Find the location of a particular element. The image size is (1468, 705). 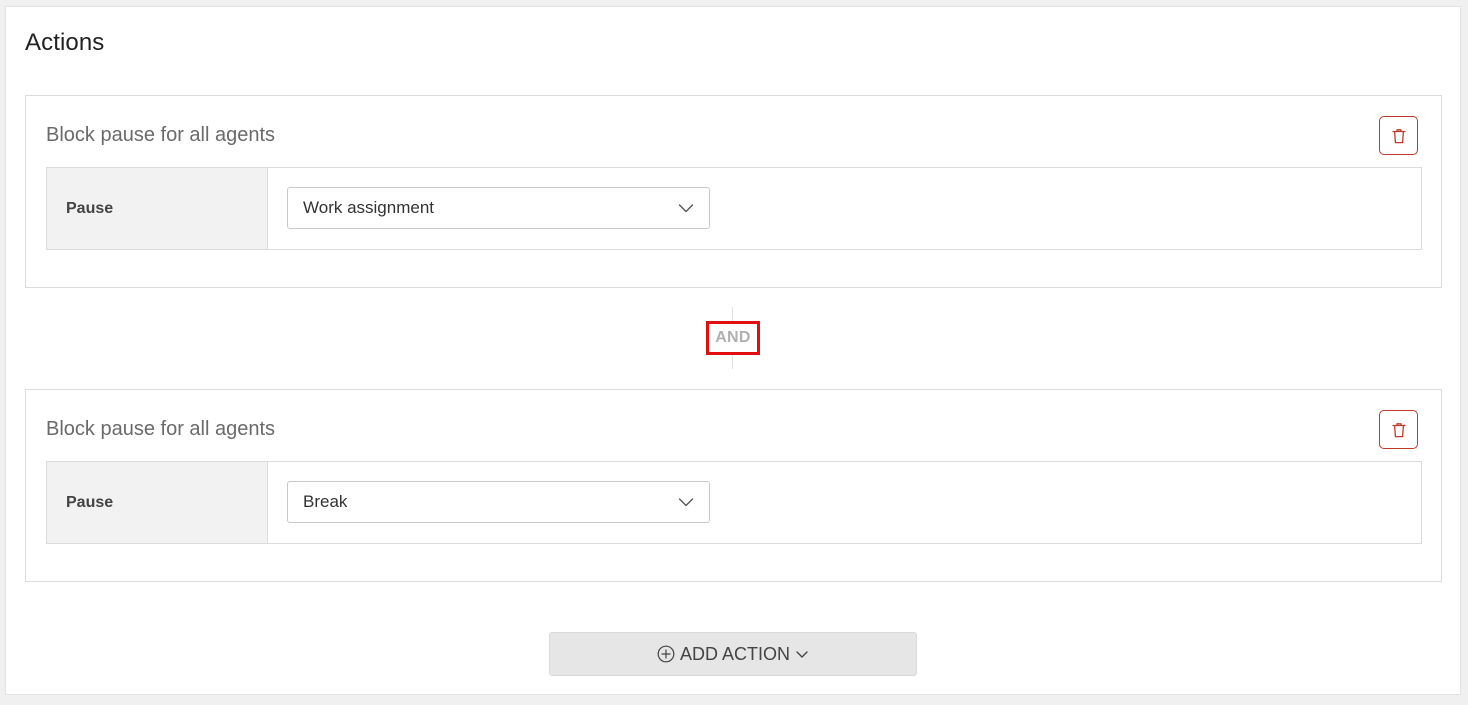

and-label: AND is located at coordinates (733, 338).